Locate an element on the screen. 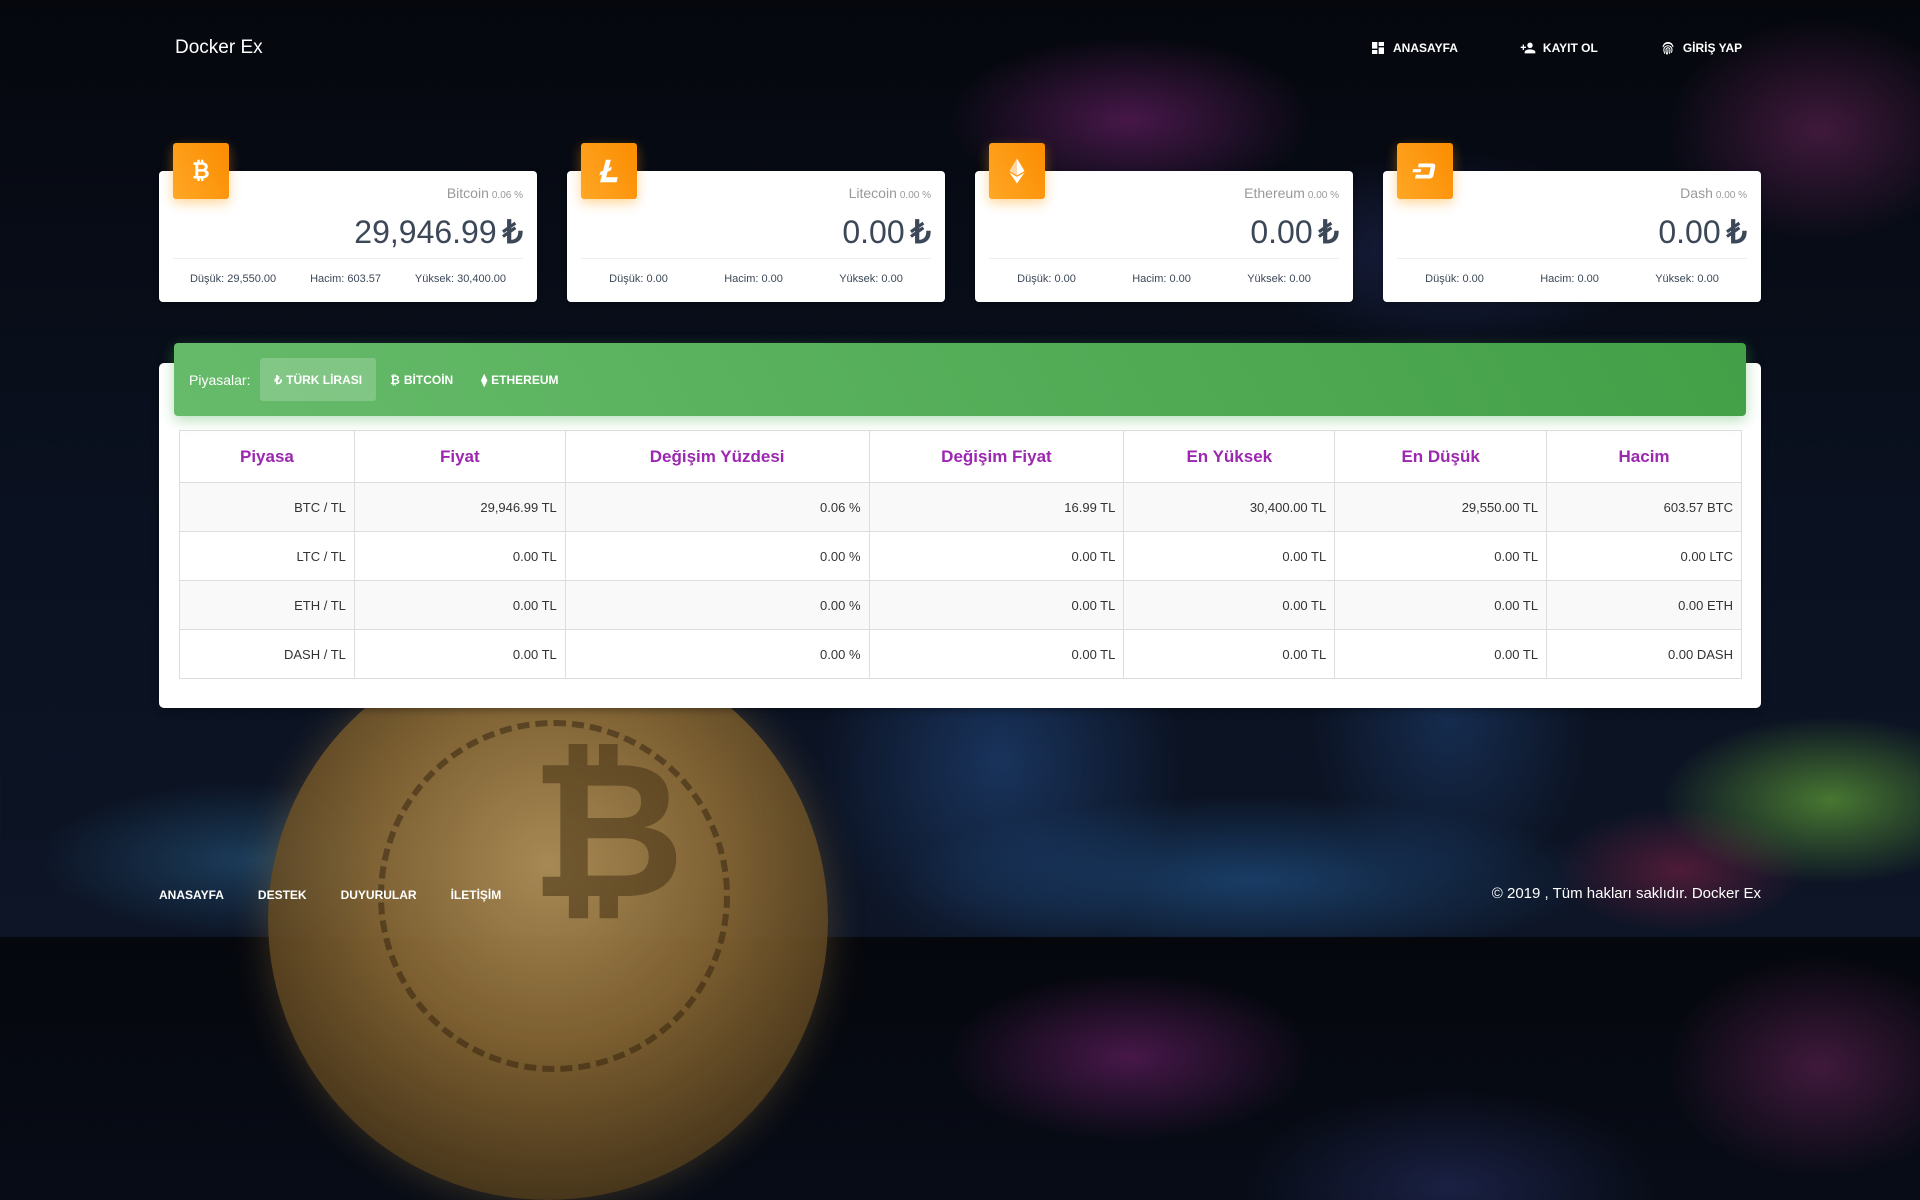  tab-bitcoin: ₿ BİTCOİN is located at coordinates (421, 379).